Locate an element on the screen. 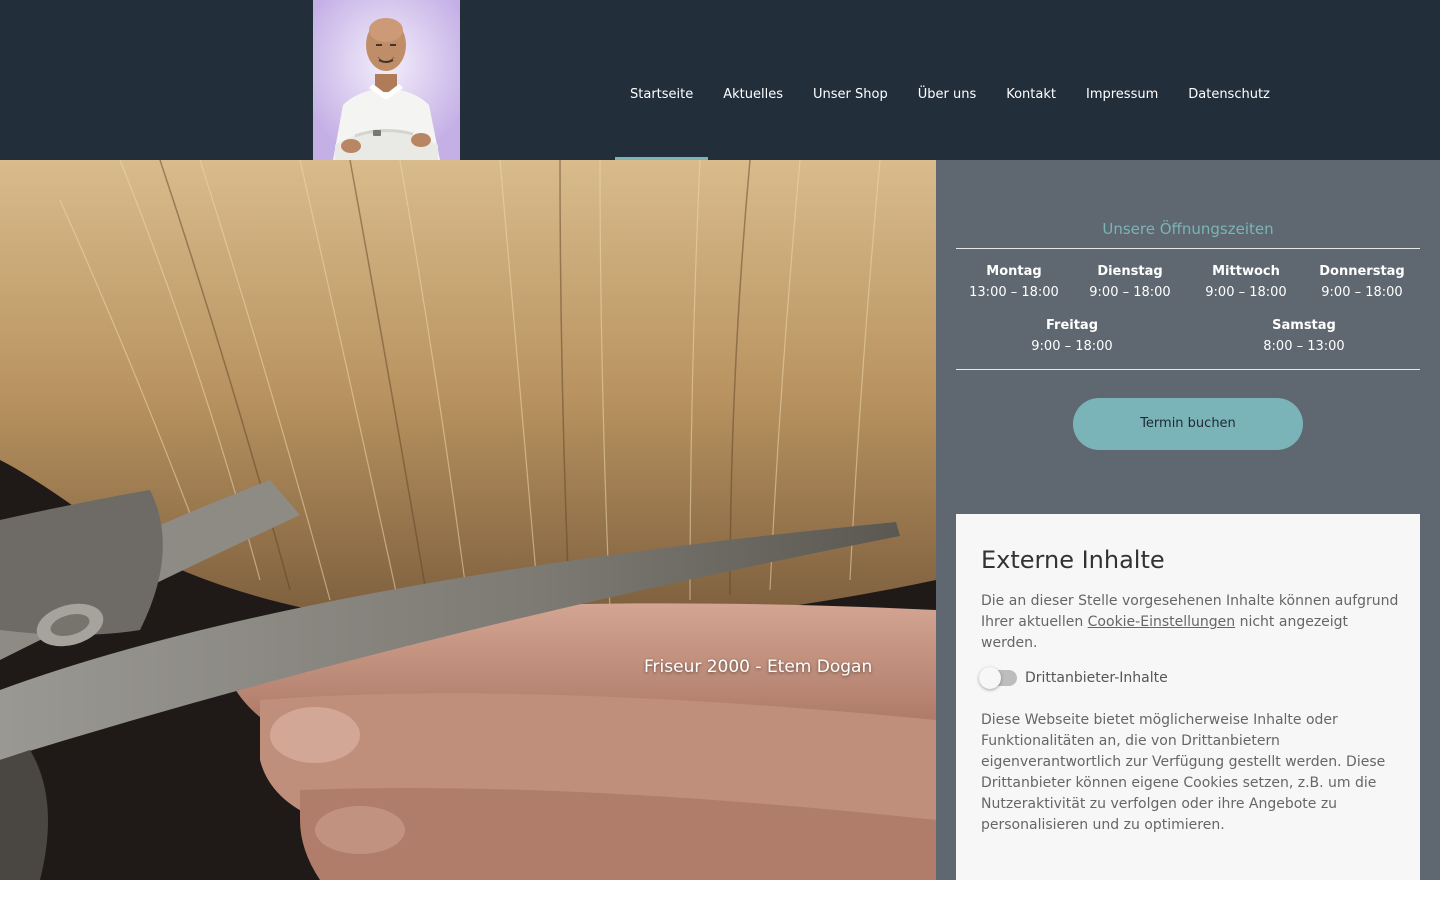 The width and height of the screenshot is (1440, 900). day-name: Samstag is located at coordinates (1304, 325).